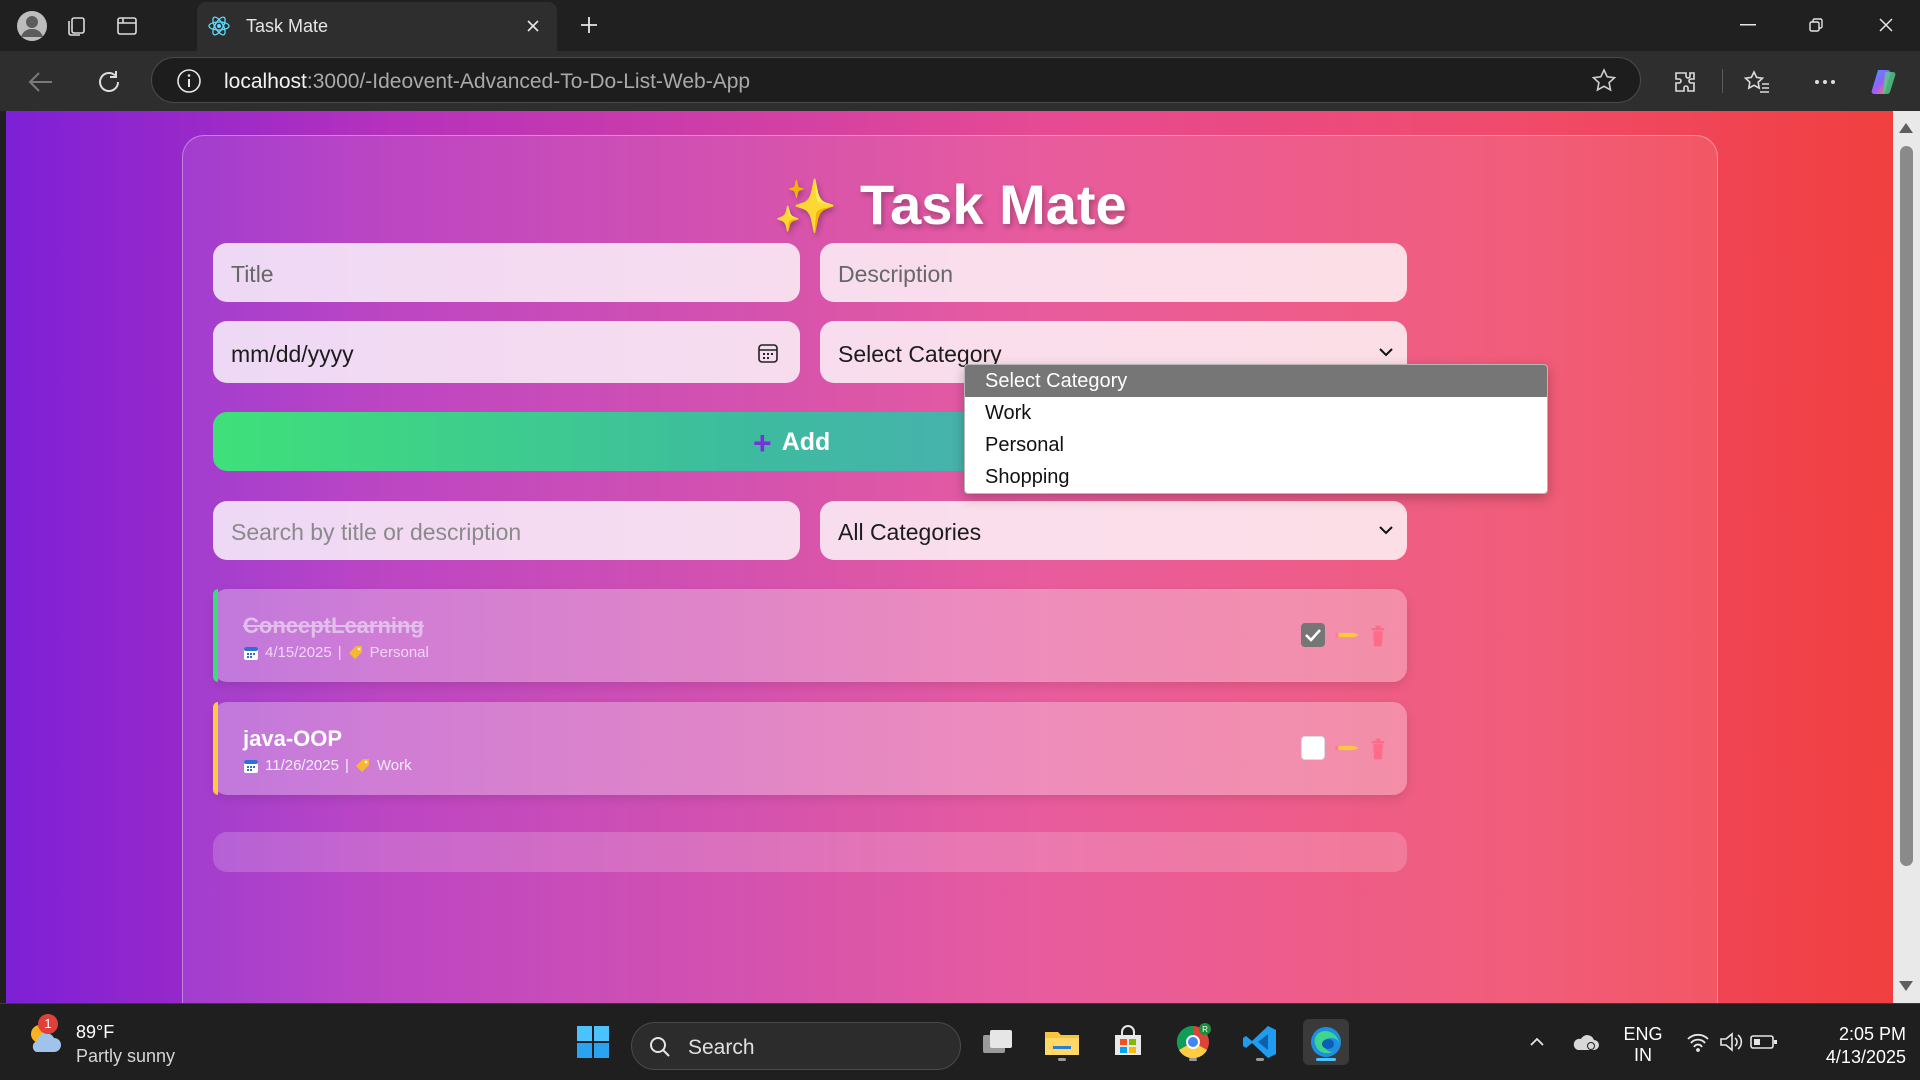 Image resolution: width=1920 pixels, height=1080 pixels. What do you see at coordinates (95, 1032) in the screenshot?
I see `weather-temp: 89°F` at bounding box center [95, 1032].